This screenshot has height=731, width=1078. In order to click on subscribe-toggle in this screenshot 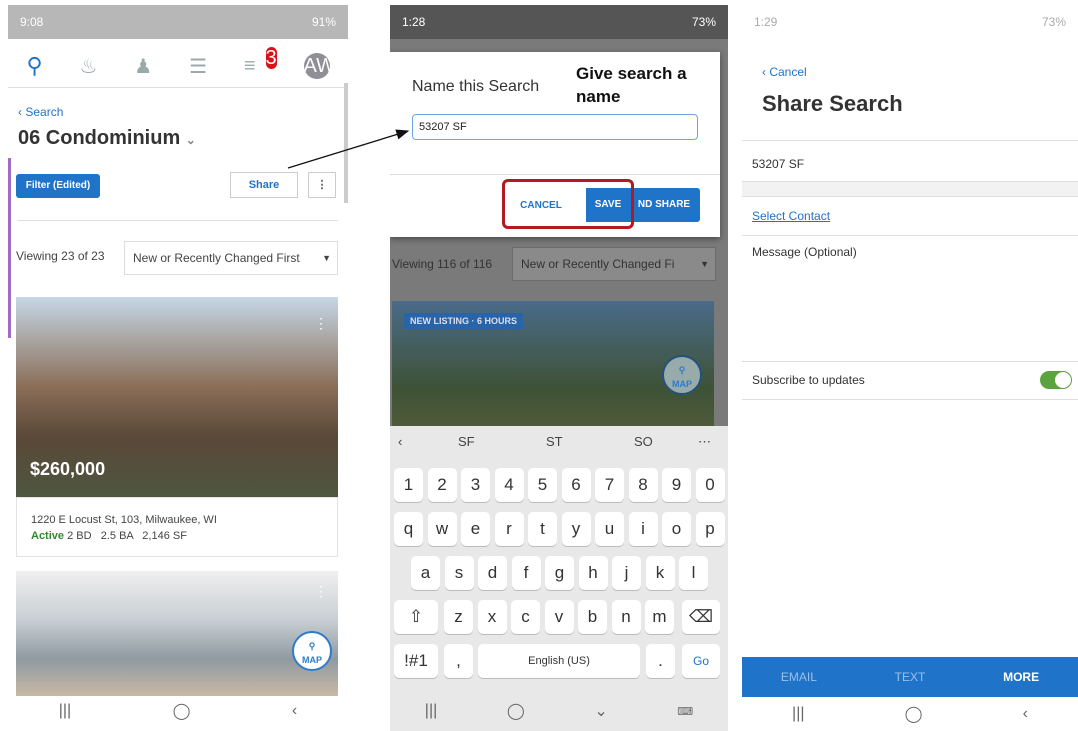, I will do `click(1056, 380)`.